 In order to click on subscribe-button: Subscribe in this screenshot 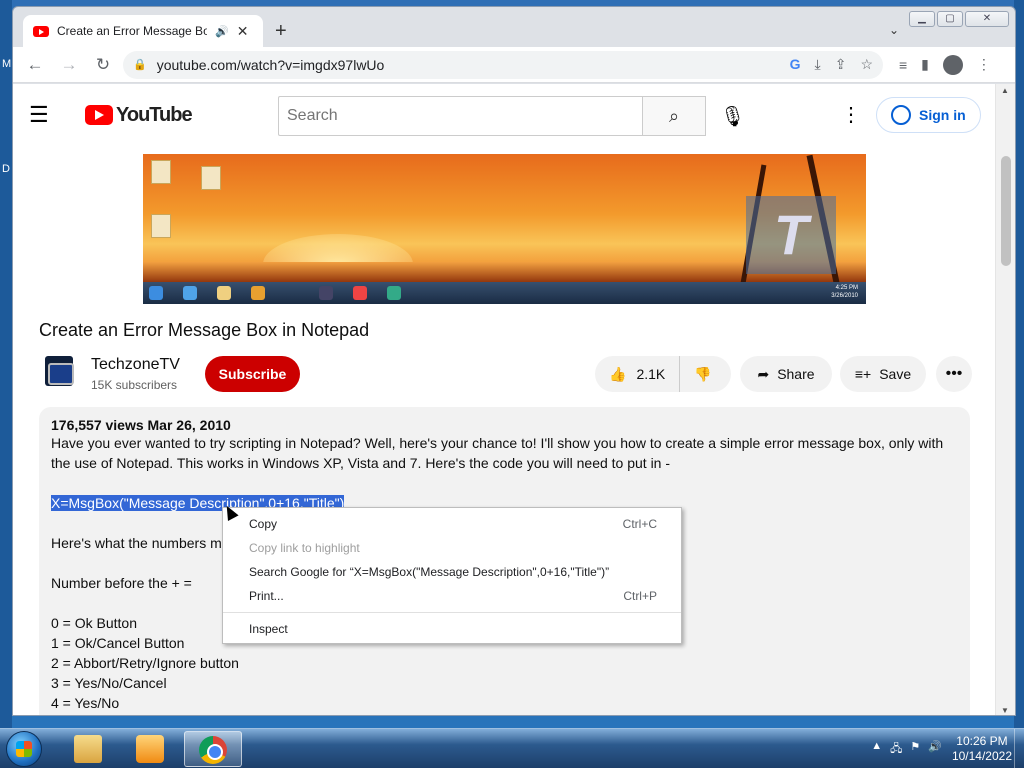, I will do `click(252, 374)`.